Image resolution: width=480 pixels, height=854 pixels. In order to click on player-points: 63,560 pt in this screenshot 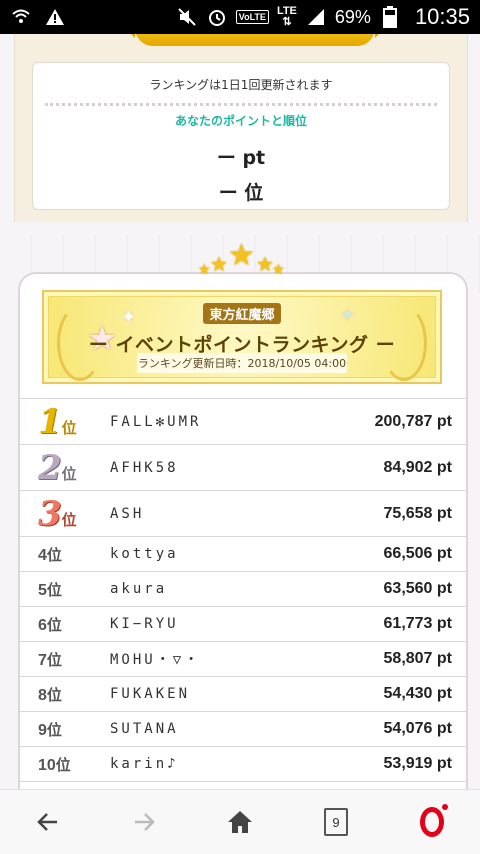, I will do `click(417, 588)`.